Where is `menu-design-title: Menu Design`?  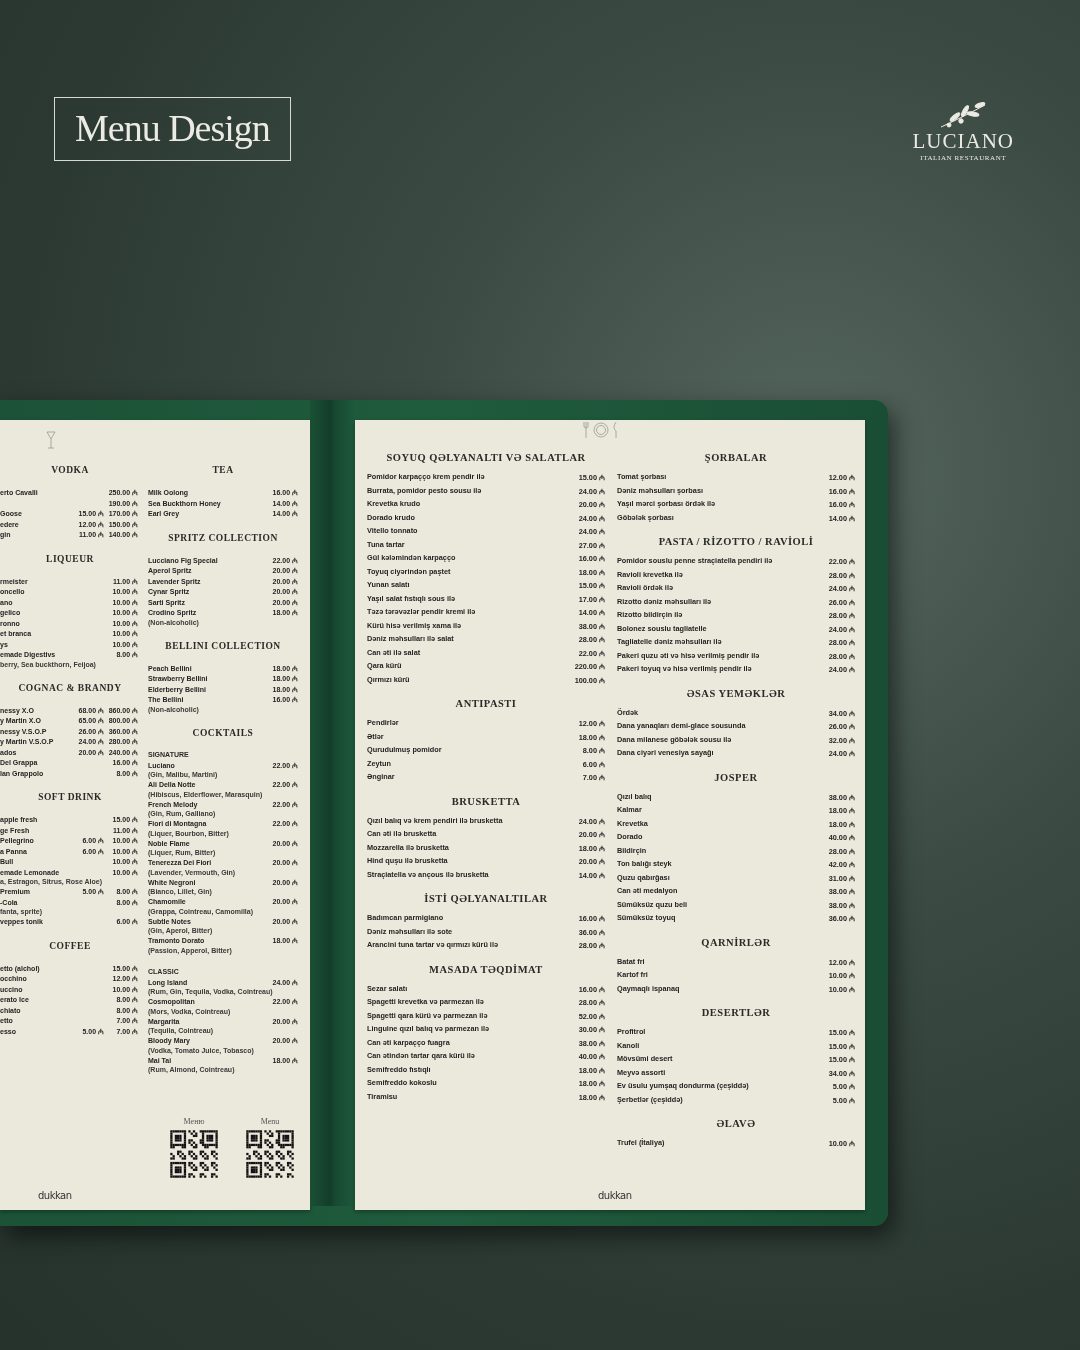 menu-design-title: Menu Design is located at coordinates (172, 129).